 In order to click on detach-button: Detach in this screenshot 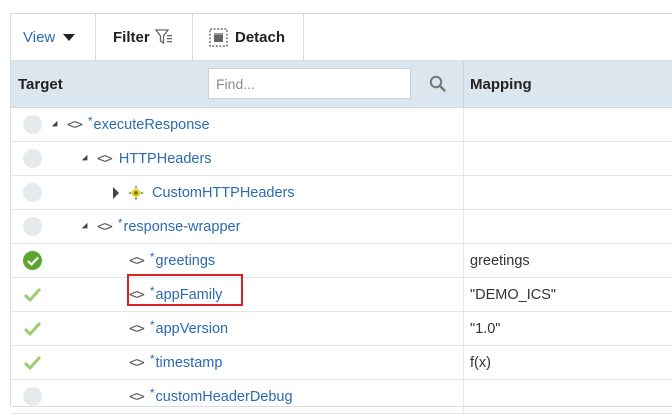, I will do `click(247, 37)`.